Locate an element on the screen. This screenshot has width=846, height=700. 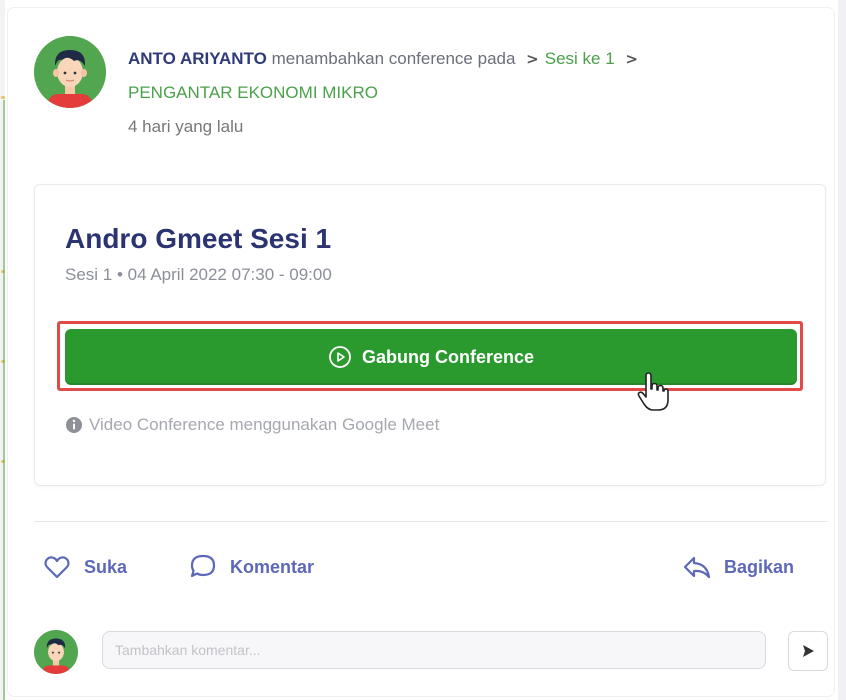
send-icon is located at coordinates (808, 651).